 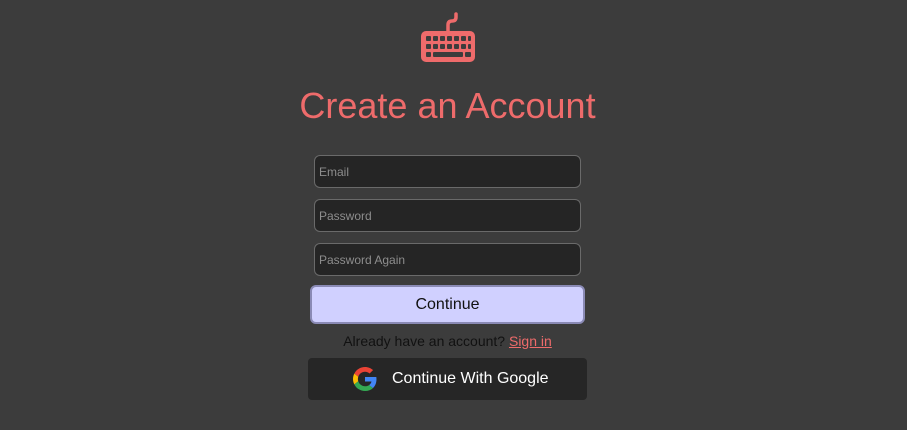 I want to click on email-input, so click(x=447, y=171).